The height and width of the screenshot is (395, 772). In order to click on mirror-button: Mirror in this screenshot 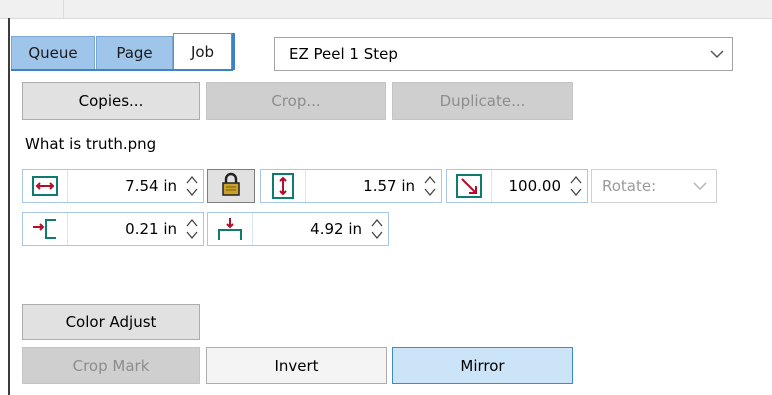, I will do `click(482, 365)`.